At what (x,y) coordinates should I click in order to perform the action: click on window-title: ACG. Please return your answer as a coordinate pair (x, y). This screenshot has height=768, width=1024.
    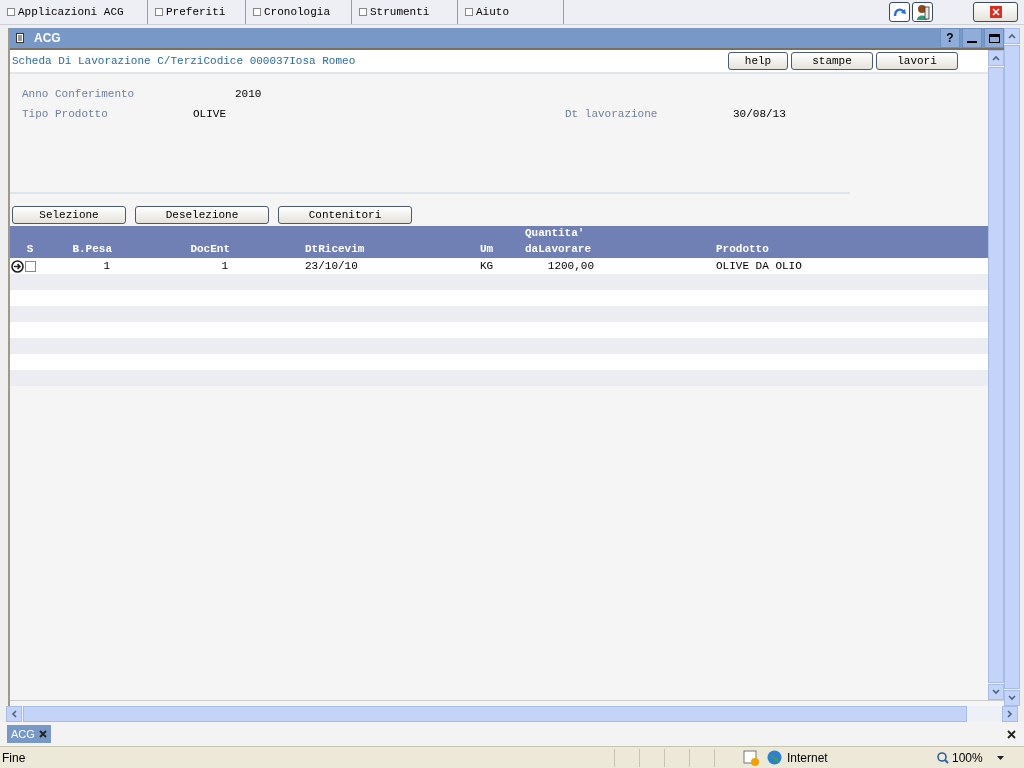
    Looking at the image, I should click on (47, 38).